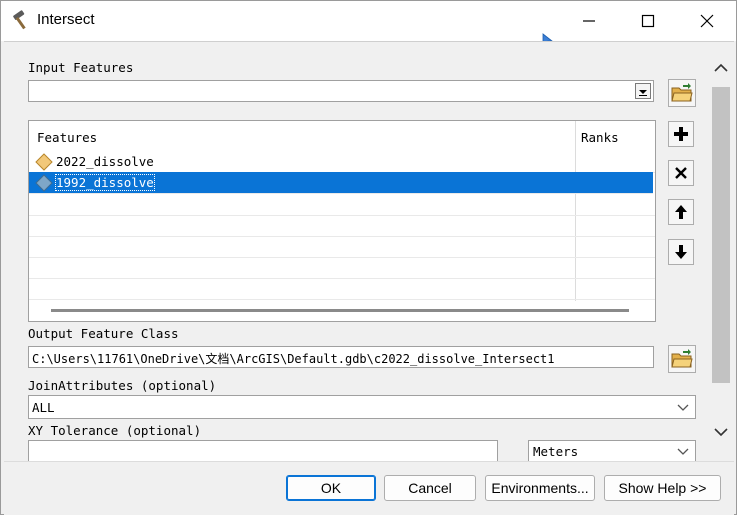 This screenshot has height=515, width=737. I want to click on table-row: 2022_dissolve, so click(342, 162).